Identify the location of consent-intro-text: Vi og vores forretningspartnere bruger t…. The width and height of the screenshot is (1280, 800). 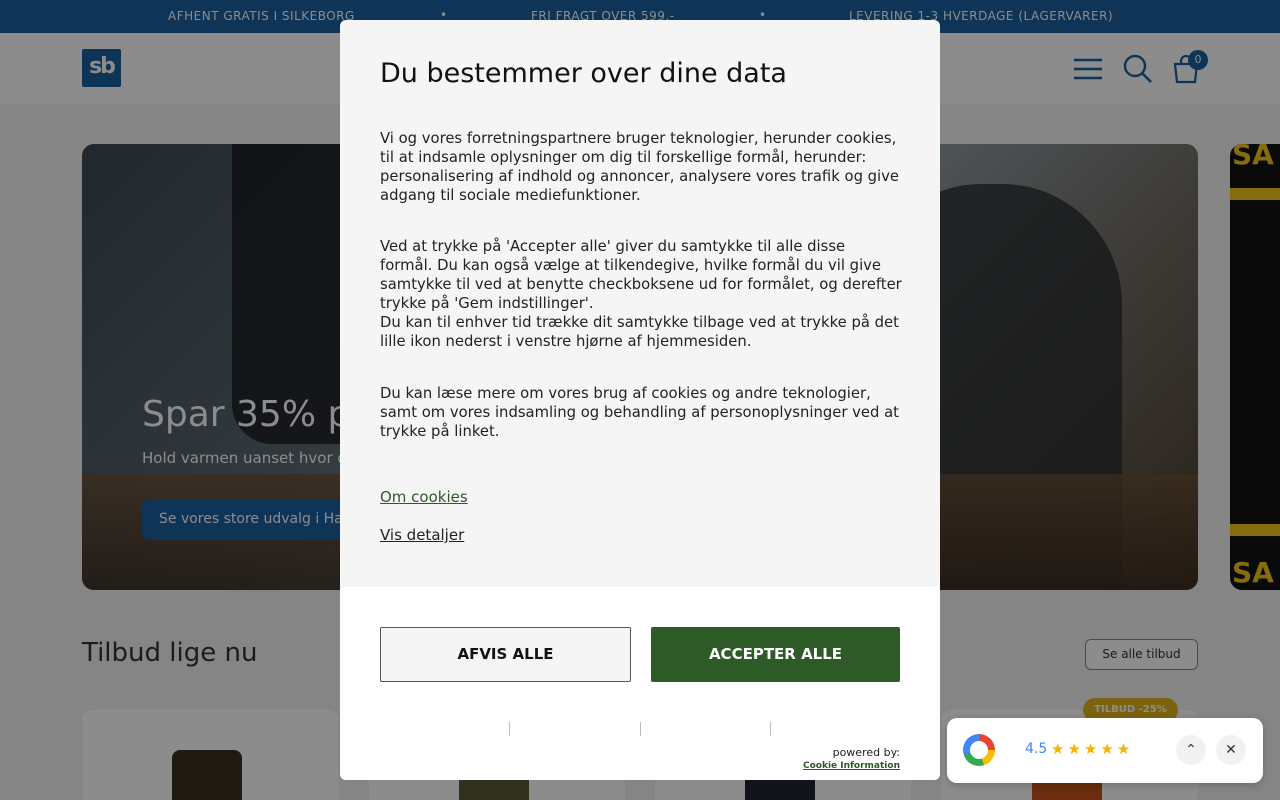
(640, 167).